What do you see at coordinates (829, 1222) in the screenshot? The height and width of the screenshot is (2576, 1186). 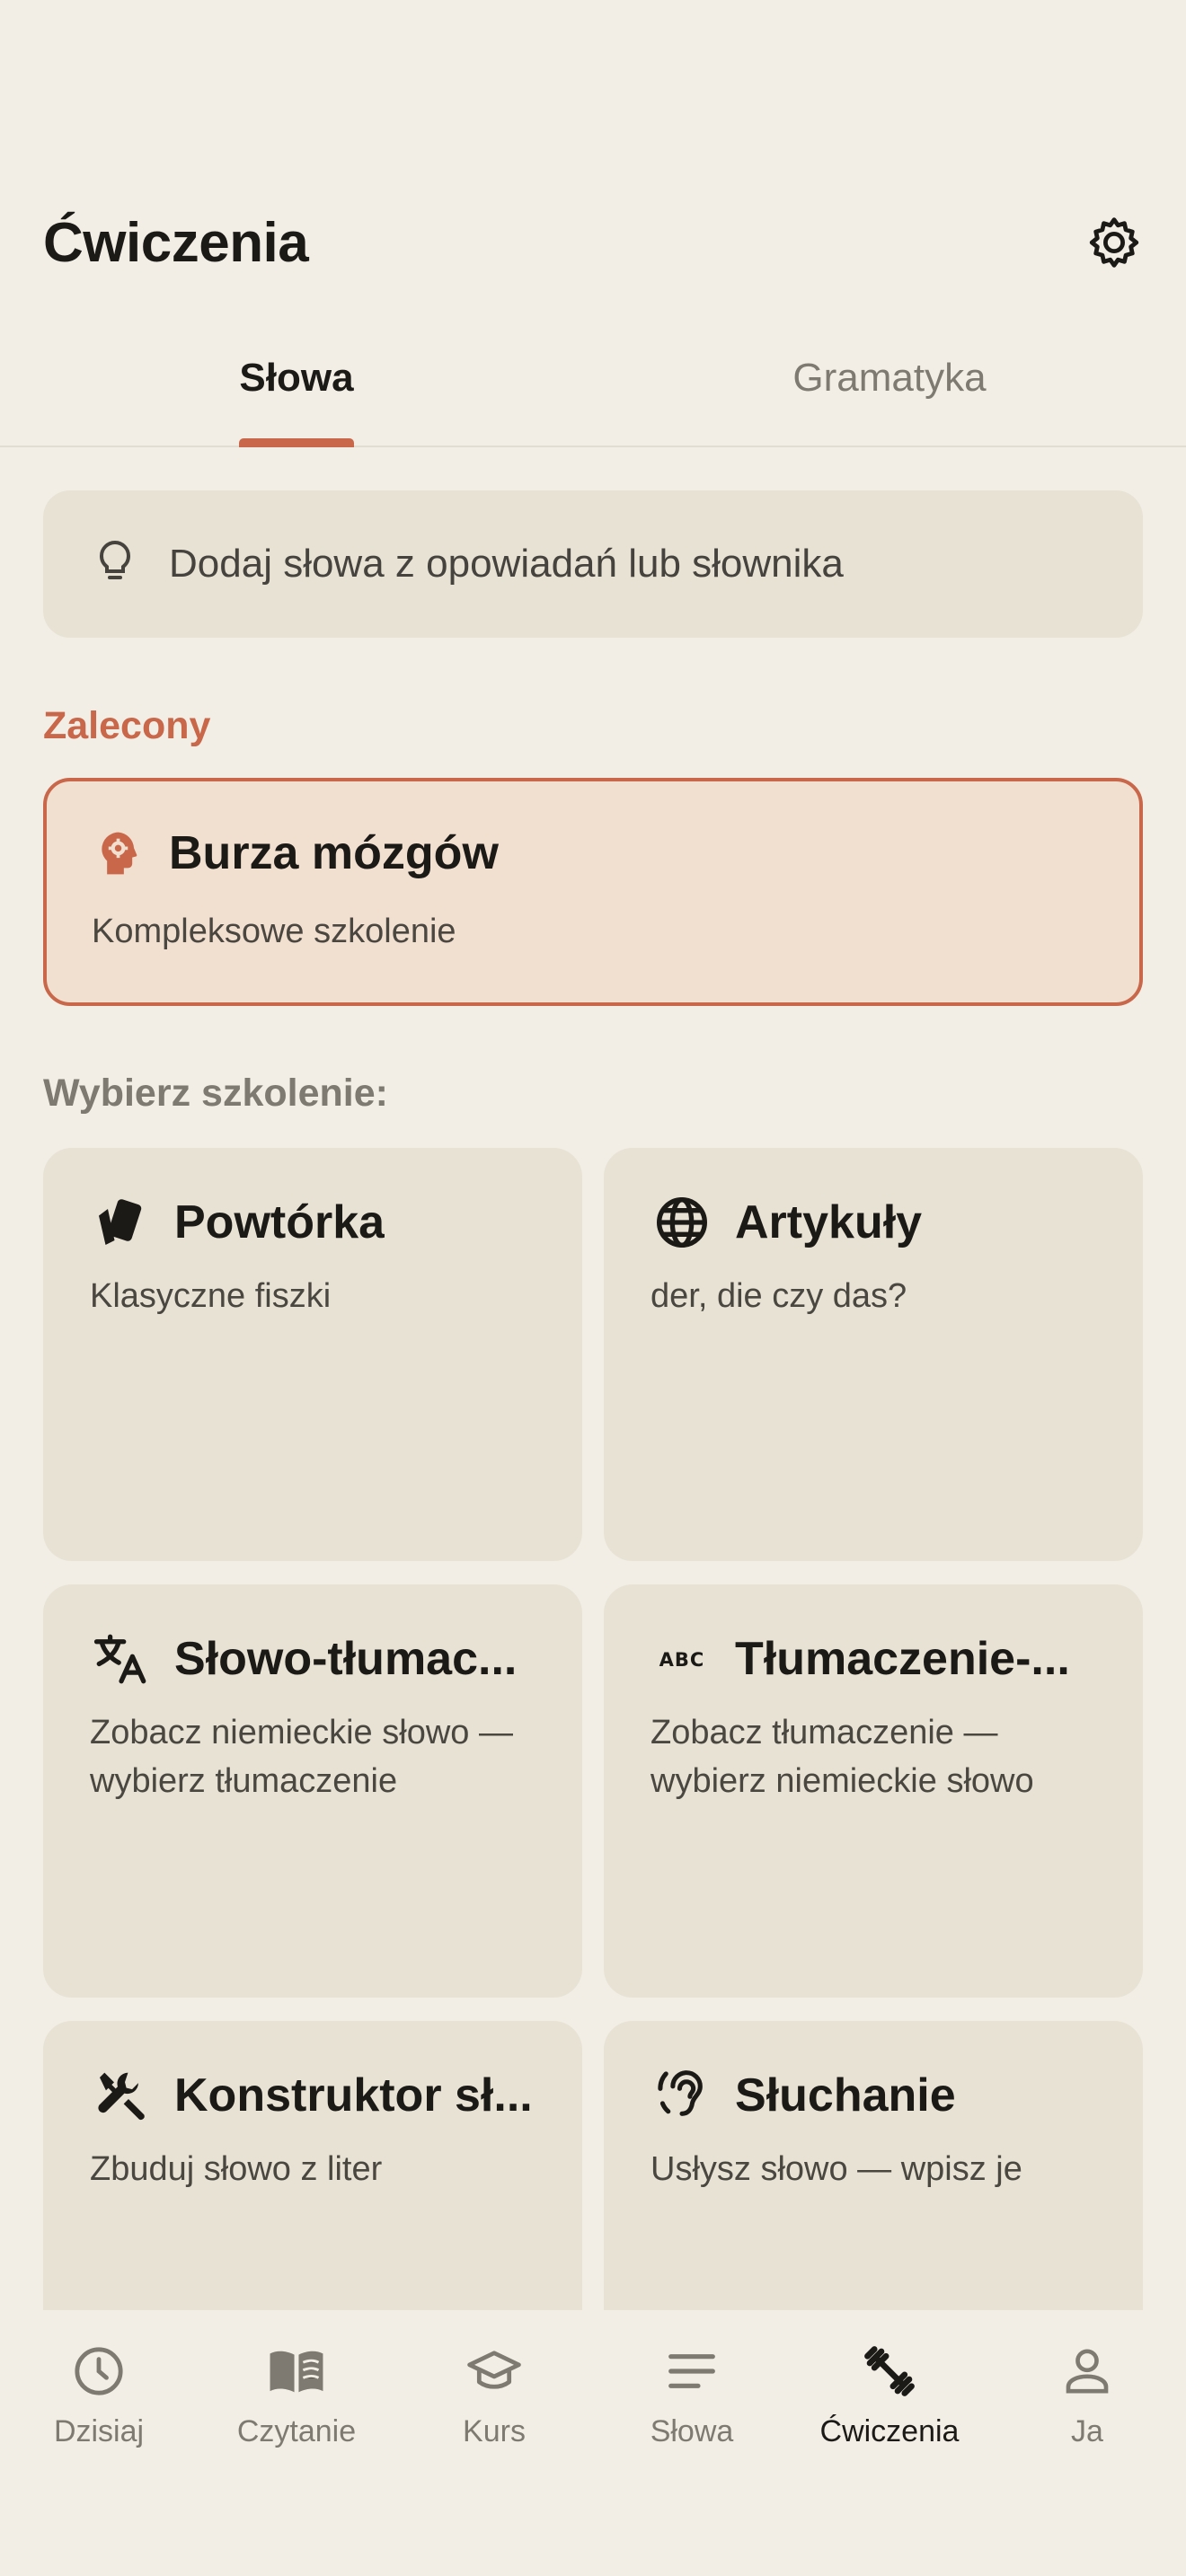 I see `training-title: Artykuły` at bounding box center [829, 1222].